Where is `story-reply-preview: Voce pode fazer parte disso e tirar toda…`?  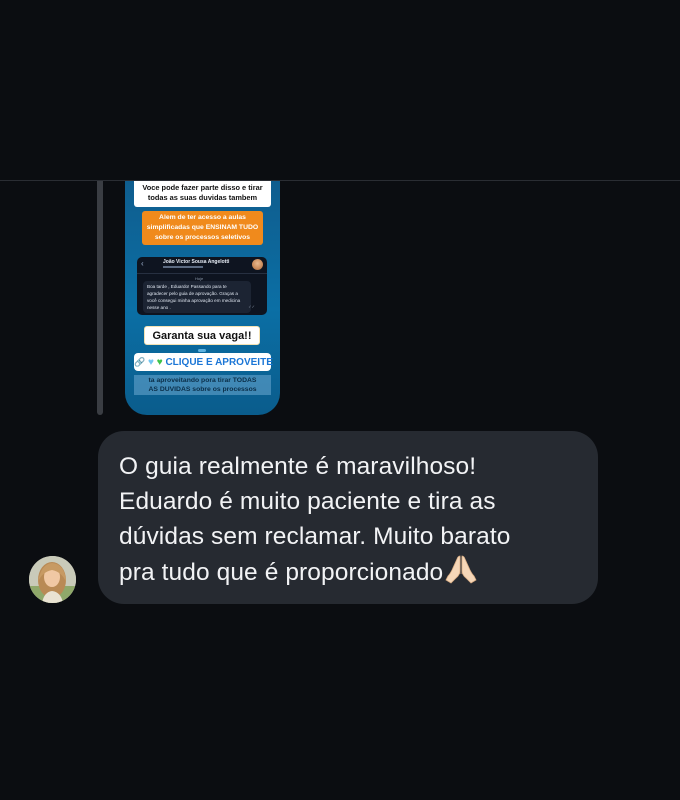
story-reply-preview: Voce pode fazer parte disso e tirar toda… is located at coordinates (202, 298).